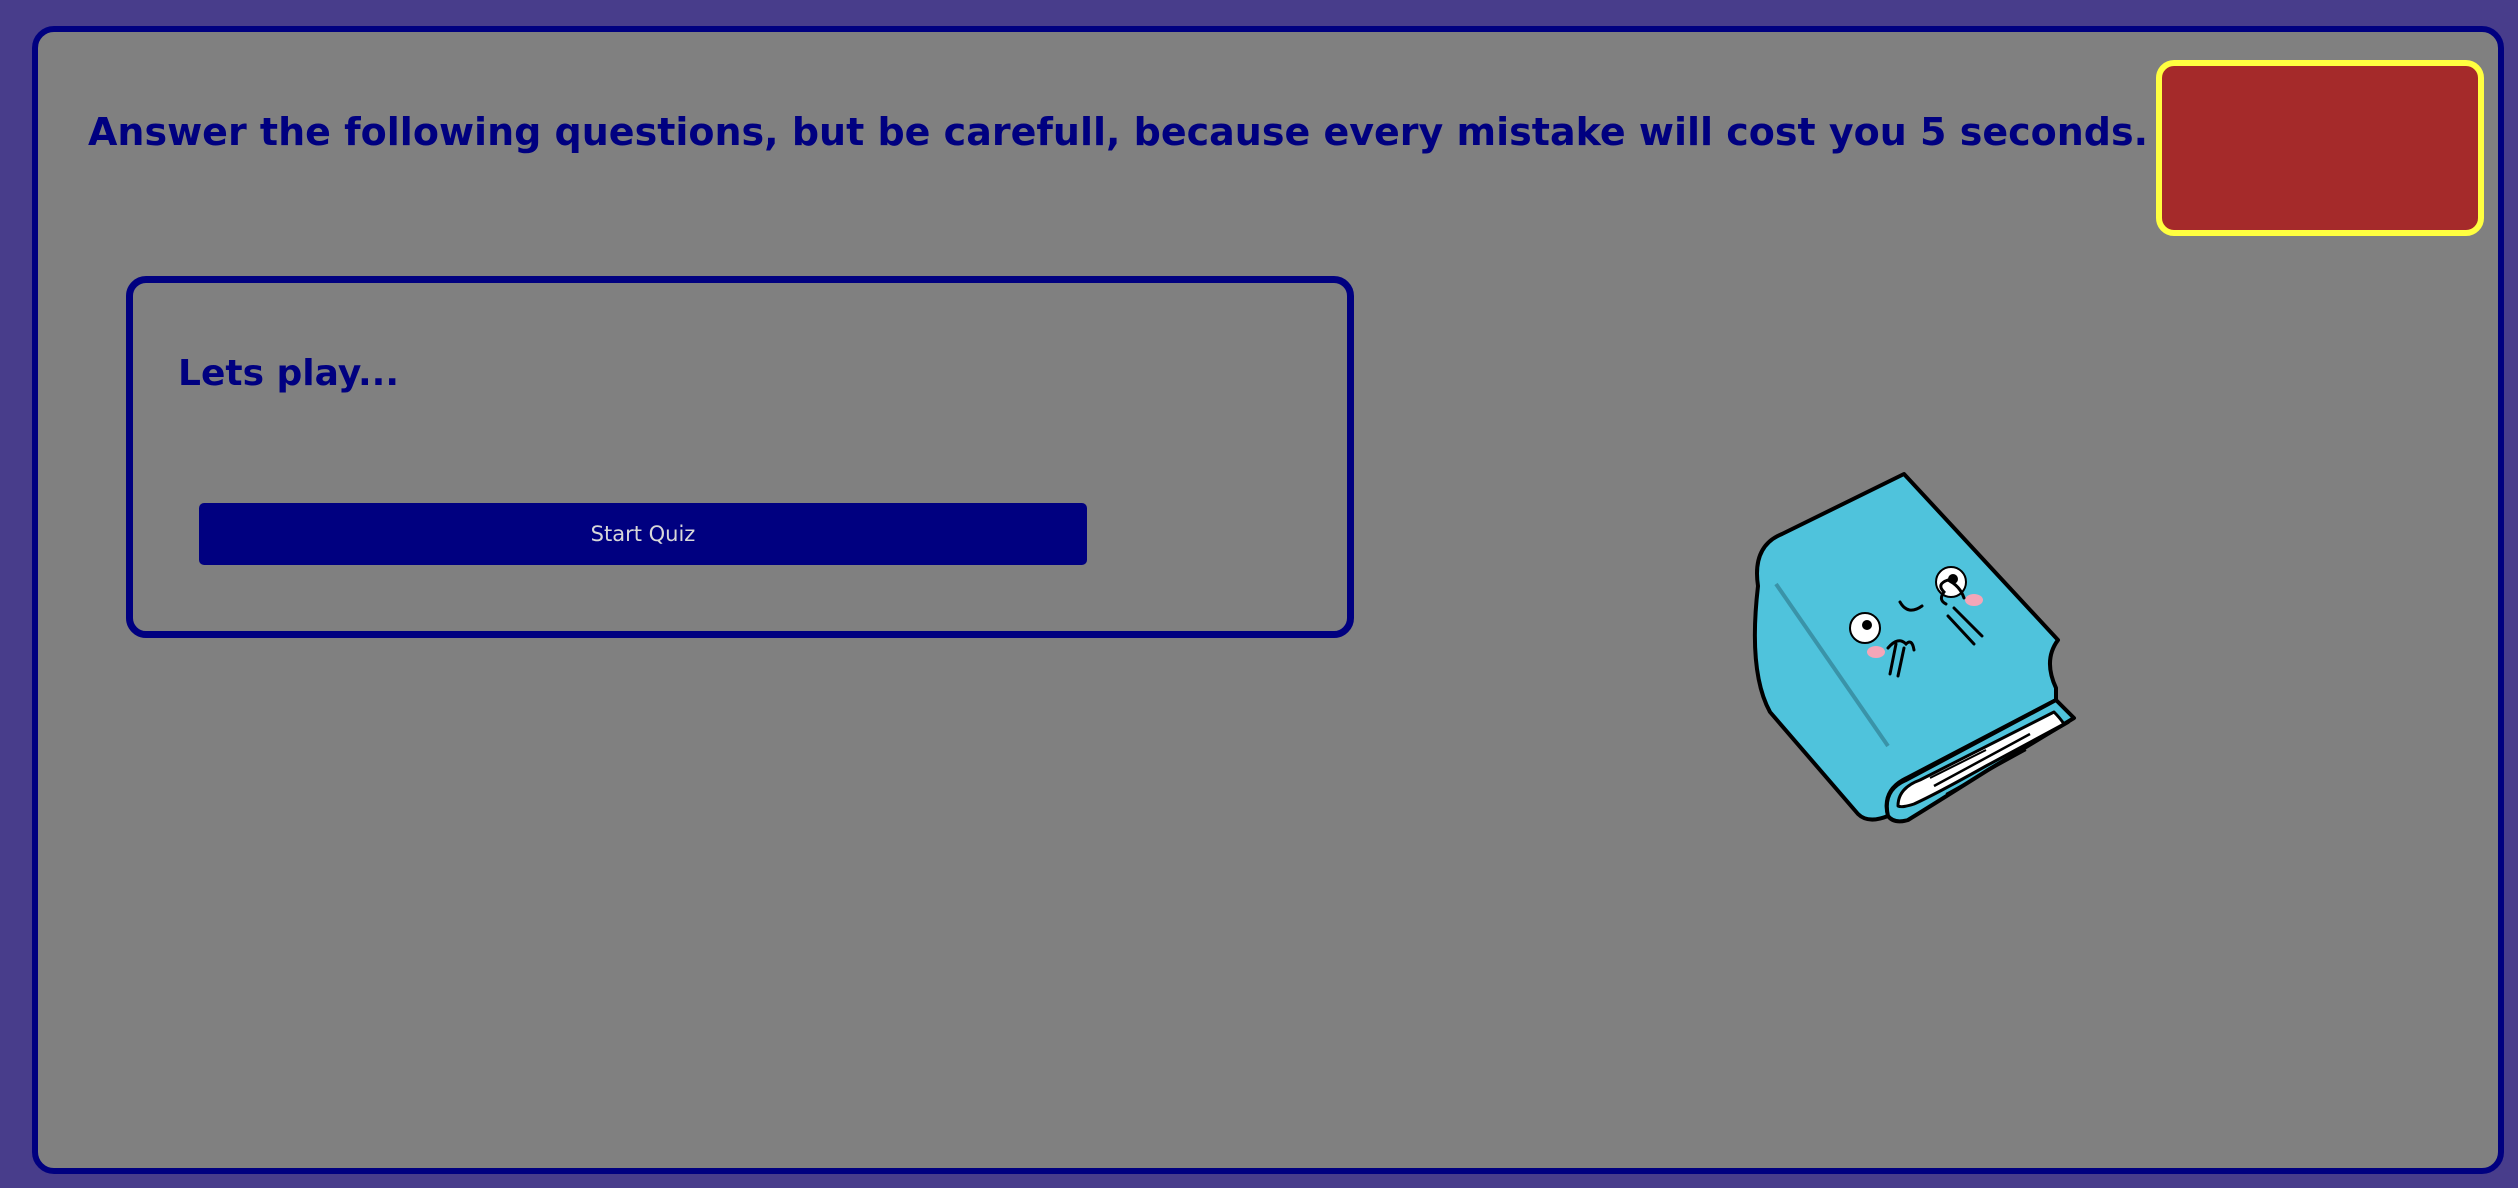 This screenshot has width=2518, height=1188. Describe the element at coordinates (2320, 148) in the screenshot. I see `timer-box` at that location.